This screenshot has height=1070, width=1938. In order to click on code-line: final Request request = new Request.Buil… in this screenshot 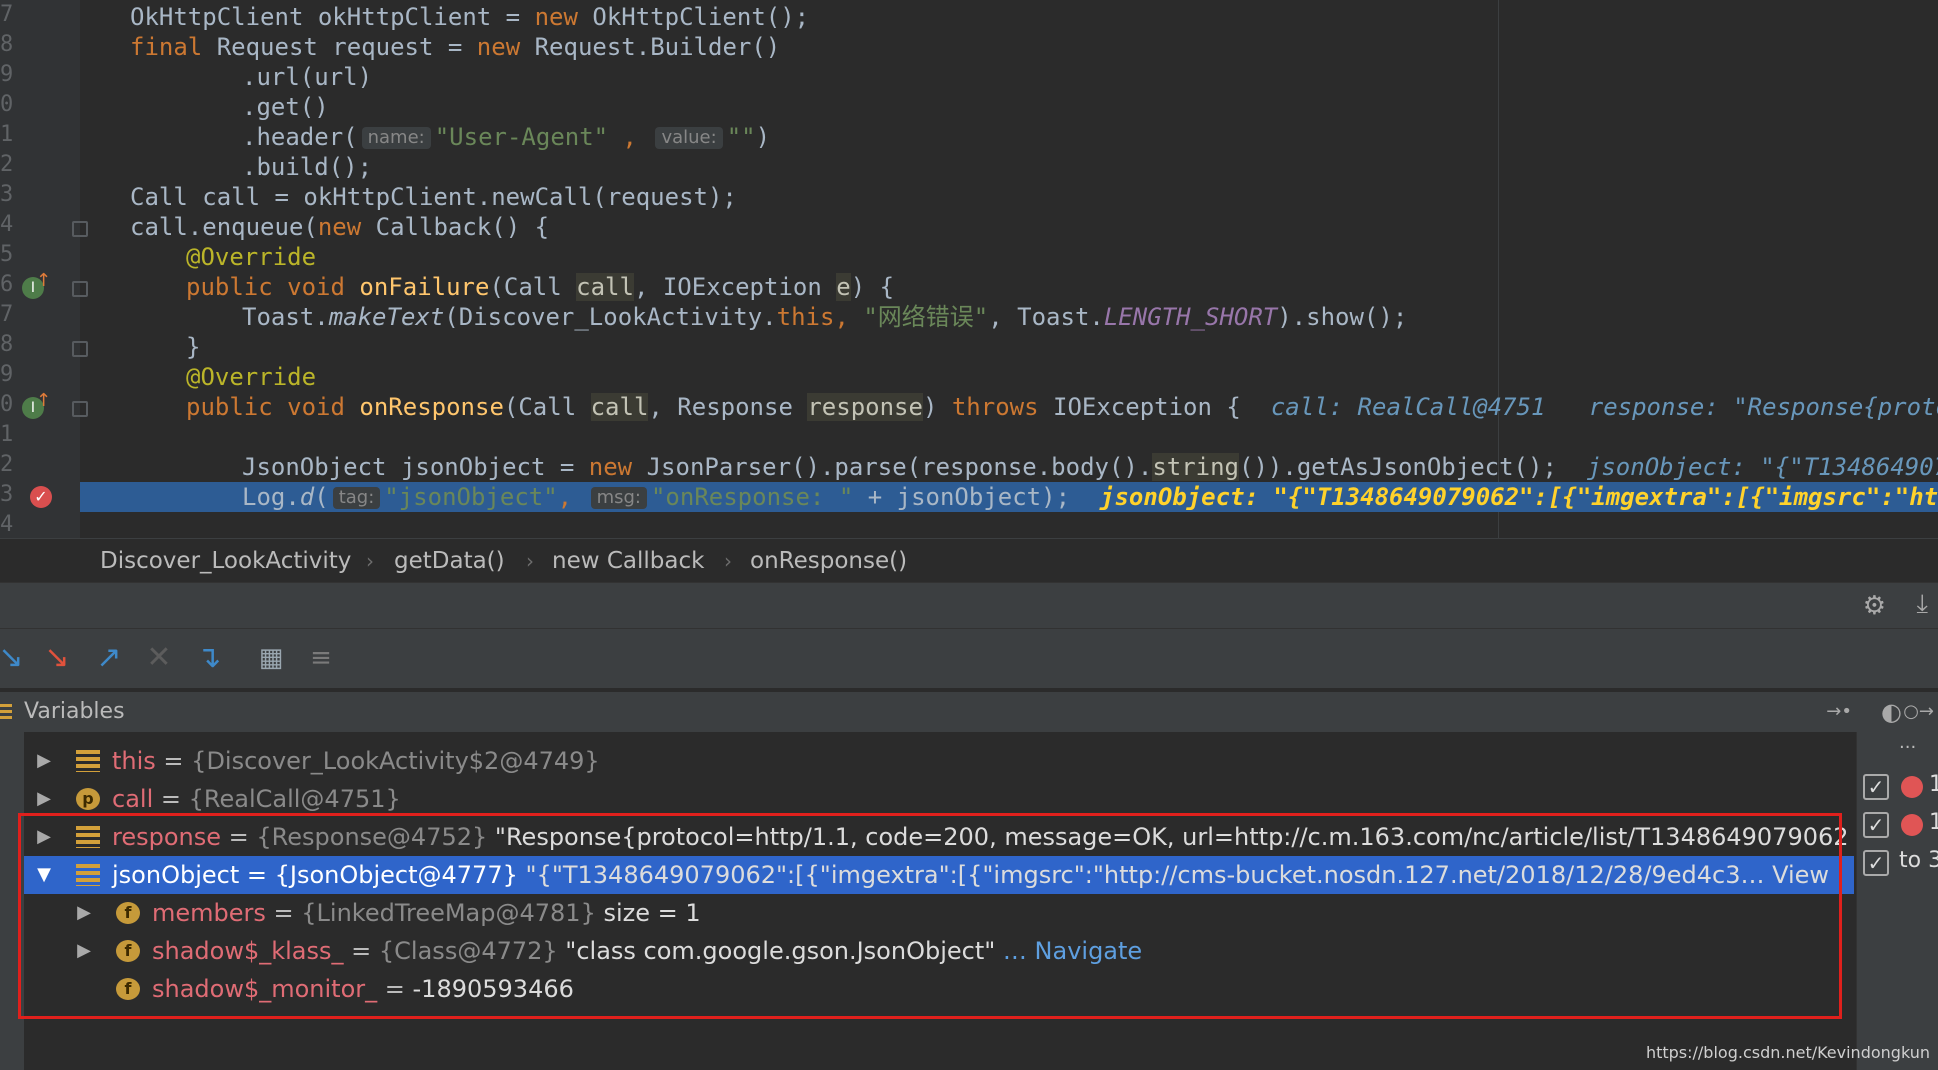, I will do `click(455, 47)`.